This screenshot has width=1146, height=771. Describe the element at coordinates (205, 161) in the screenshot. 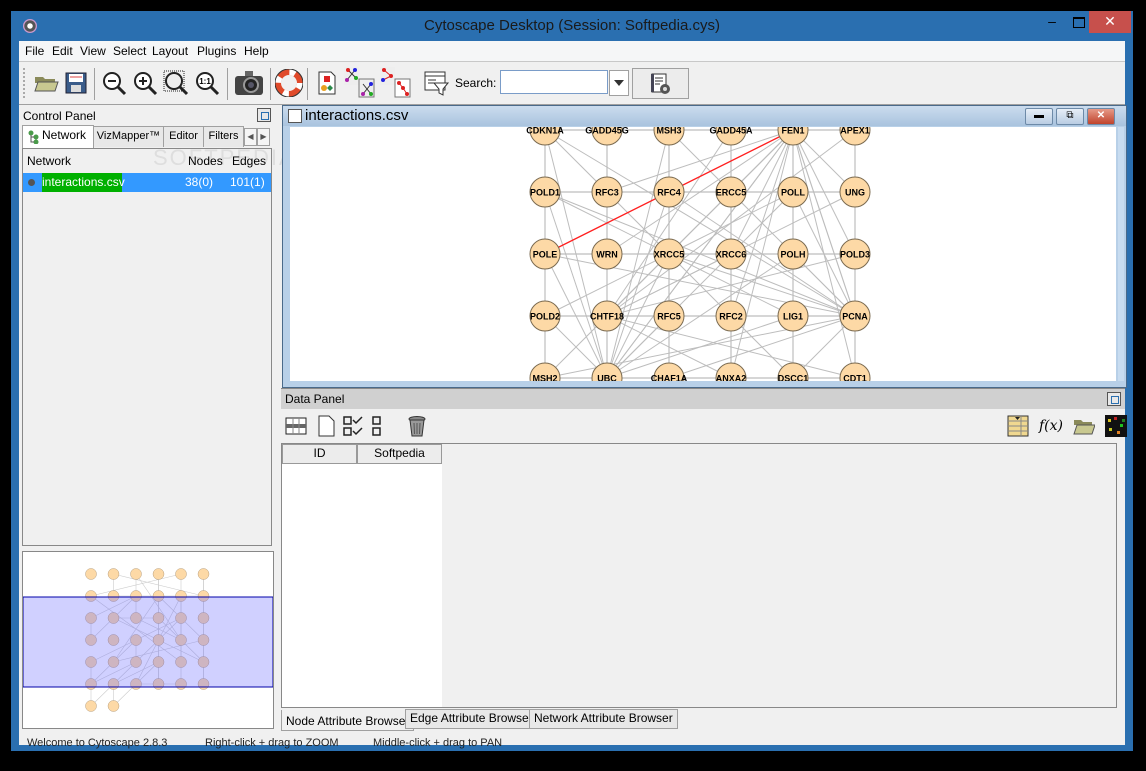

I see `column-nodes: Nodes` at that location.